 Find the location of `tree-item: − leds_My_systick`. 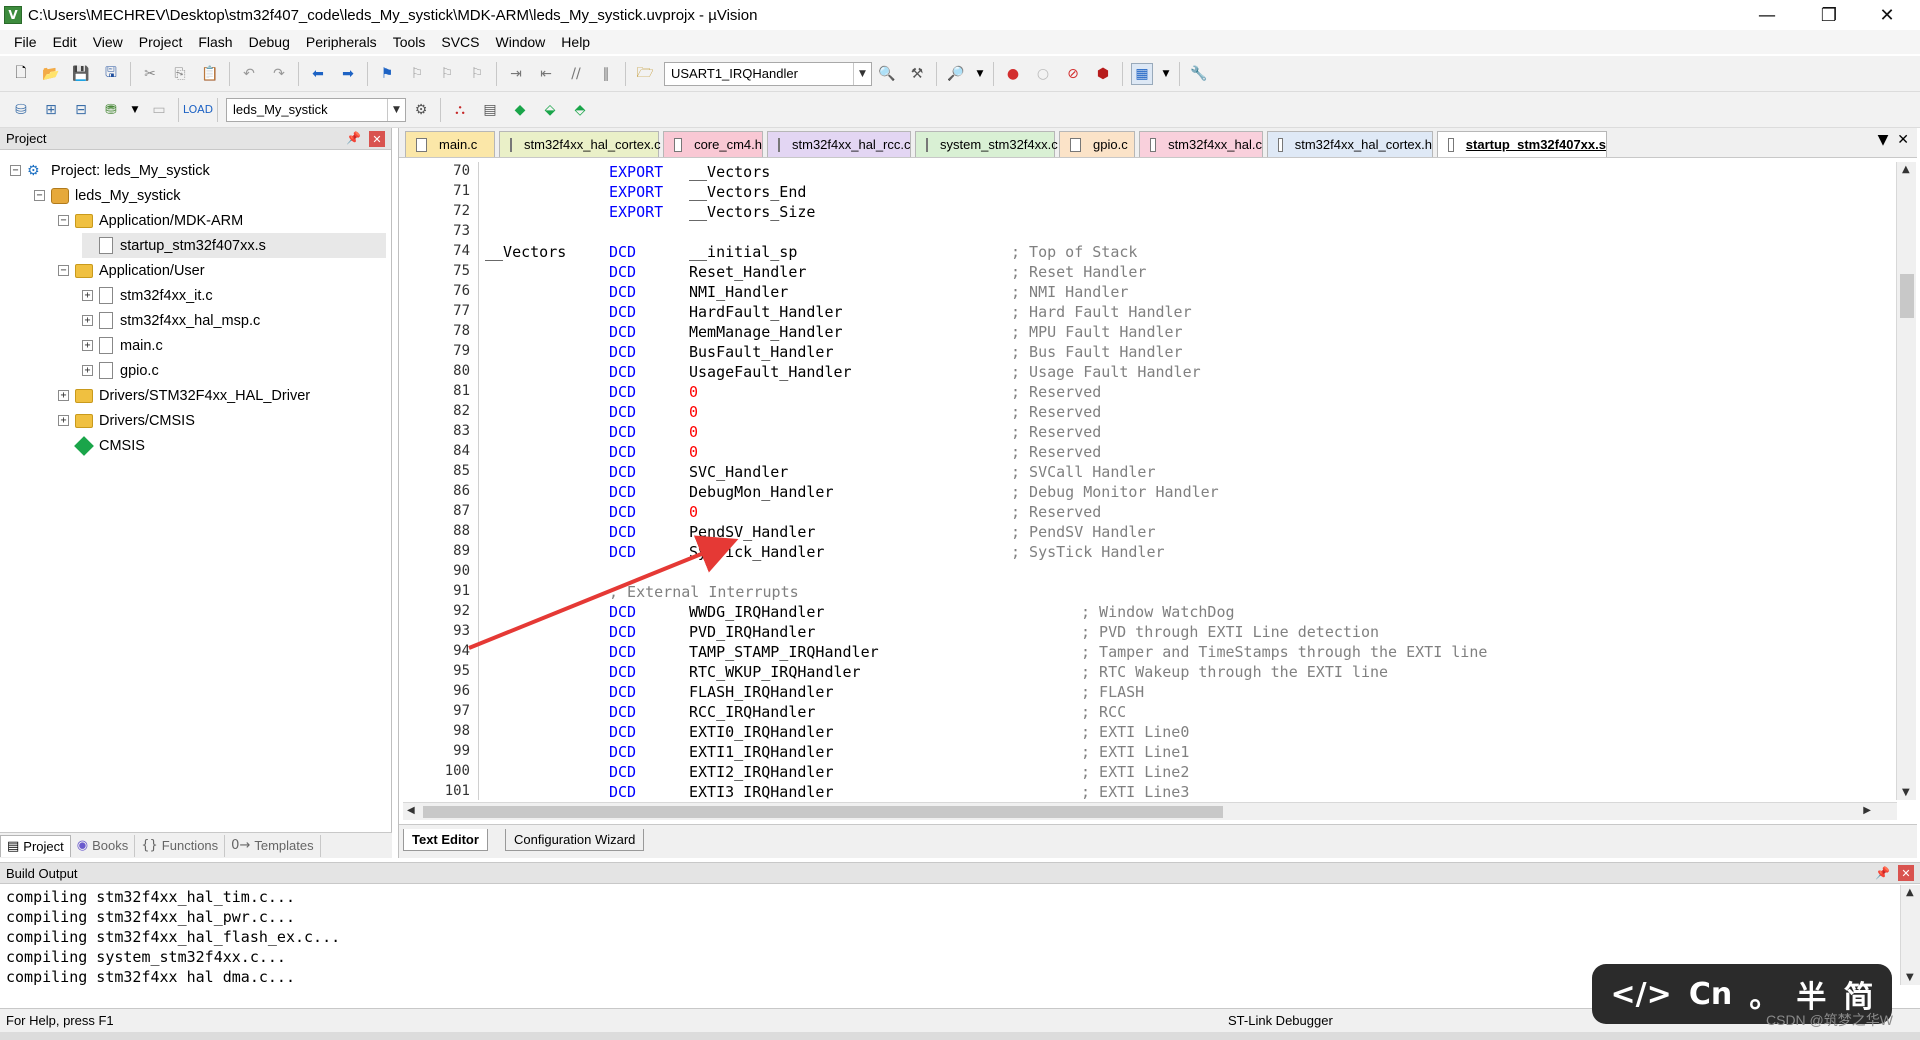

tree-item: − leds_My_systick is located at coordinates (107, 195).